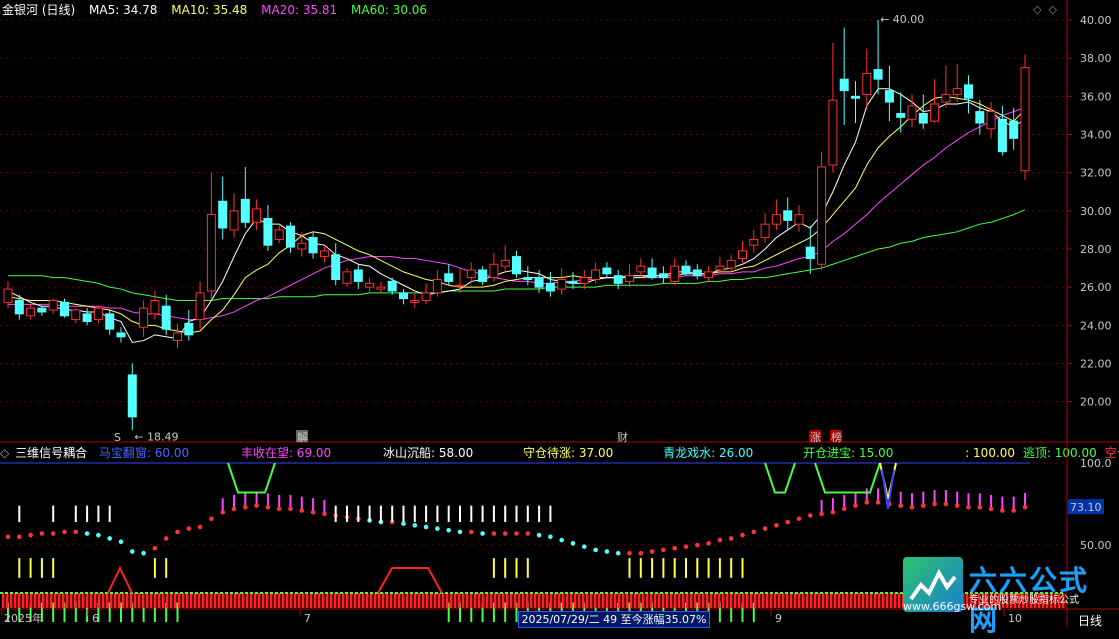 Image resolution: width=1119 pixels, height=639 pixels. What do you see at coordinates (1096, 402) in the screenshot?
I see `price-tick-label: 20.00` at bounding box center [1096, 402].